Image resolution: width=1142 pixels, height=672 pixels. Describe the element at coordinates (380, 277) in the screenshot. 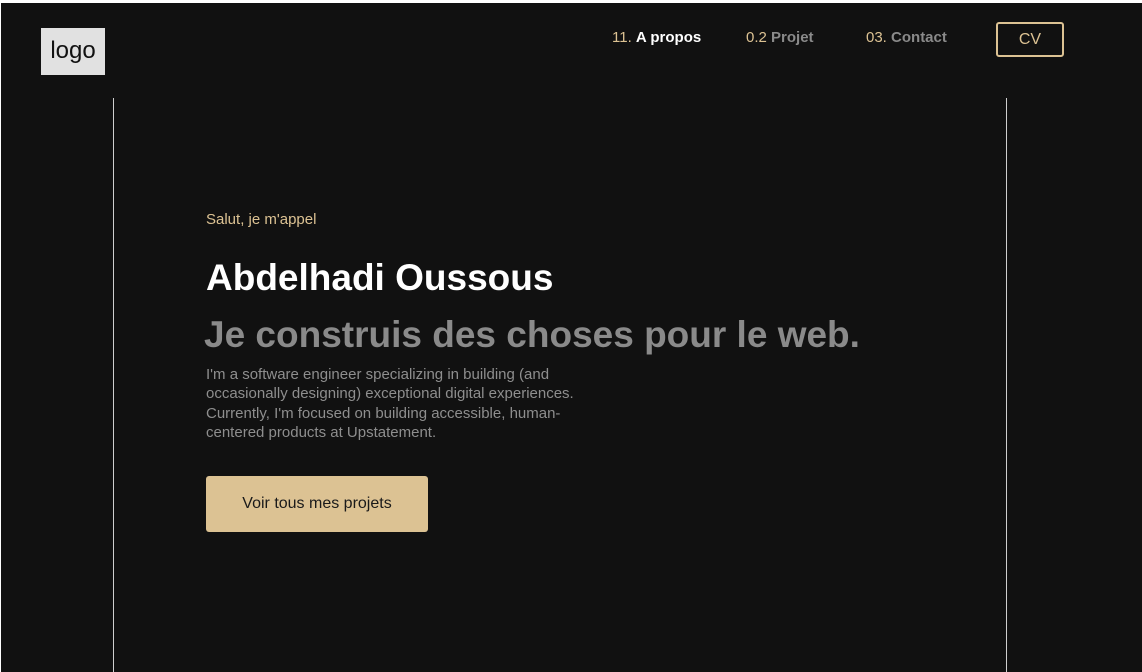

I see `hero-name: Abdelhadi Oussous` at that location.